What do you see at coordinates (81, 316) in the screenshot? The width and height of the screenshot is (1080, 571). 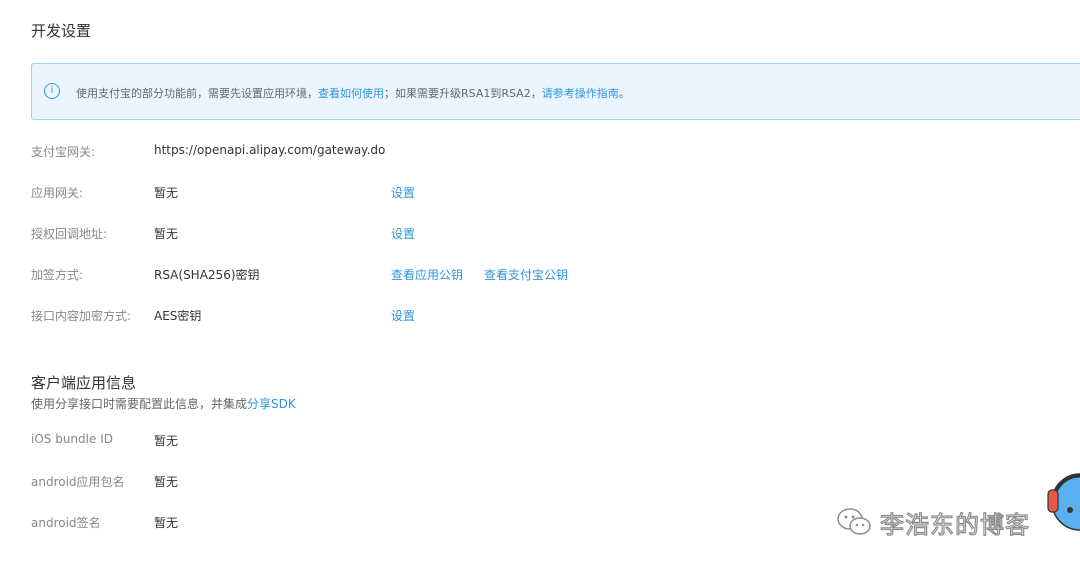 I see `content-encryption-label: 接口内容加密方式:` at bounding box center [81, 316].